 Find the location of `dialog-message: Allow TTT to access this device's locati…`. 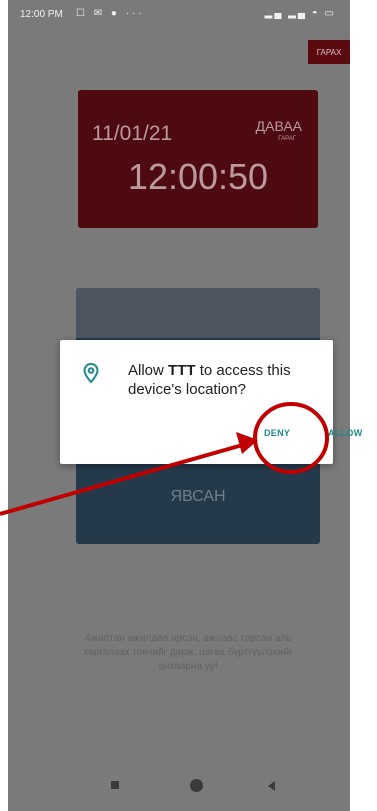

dialog-message: Allow TTT to access this device's locati… is located at coordinates (228, 380).